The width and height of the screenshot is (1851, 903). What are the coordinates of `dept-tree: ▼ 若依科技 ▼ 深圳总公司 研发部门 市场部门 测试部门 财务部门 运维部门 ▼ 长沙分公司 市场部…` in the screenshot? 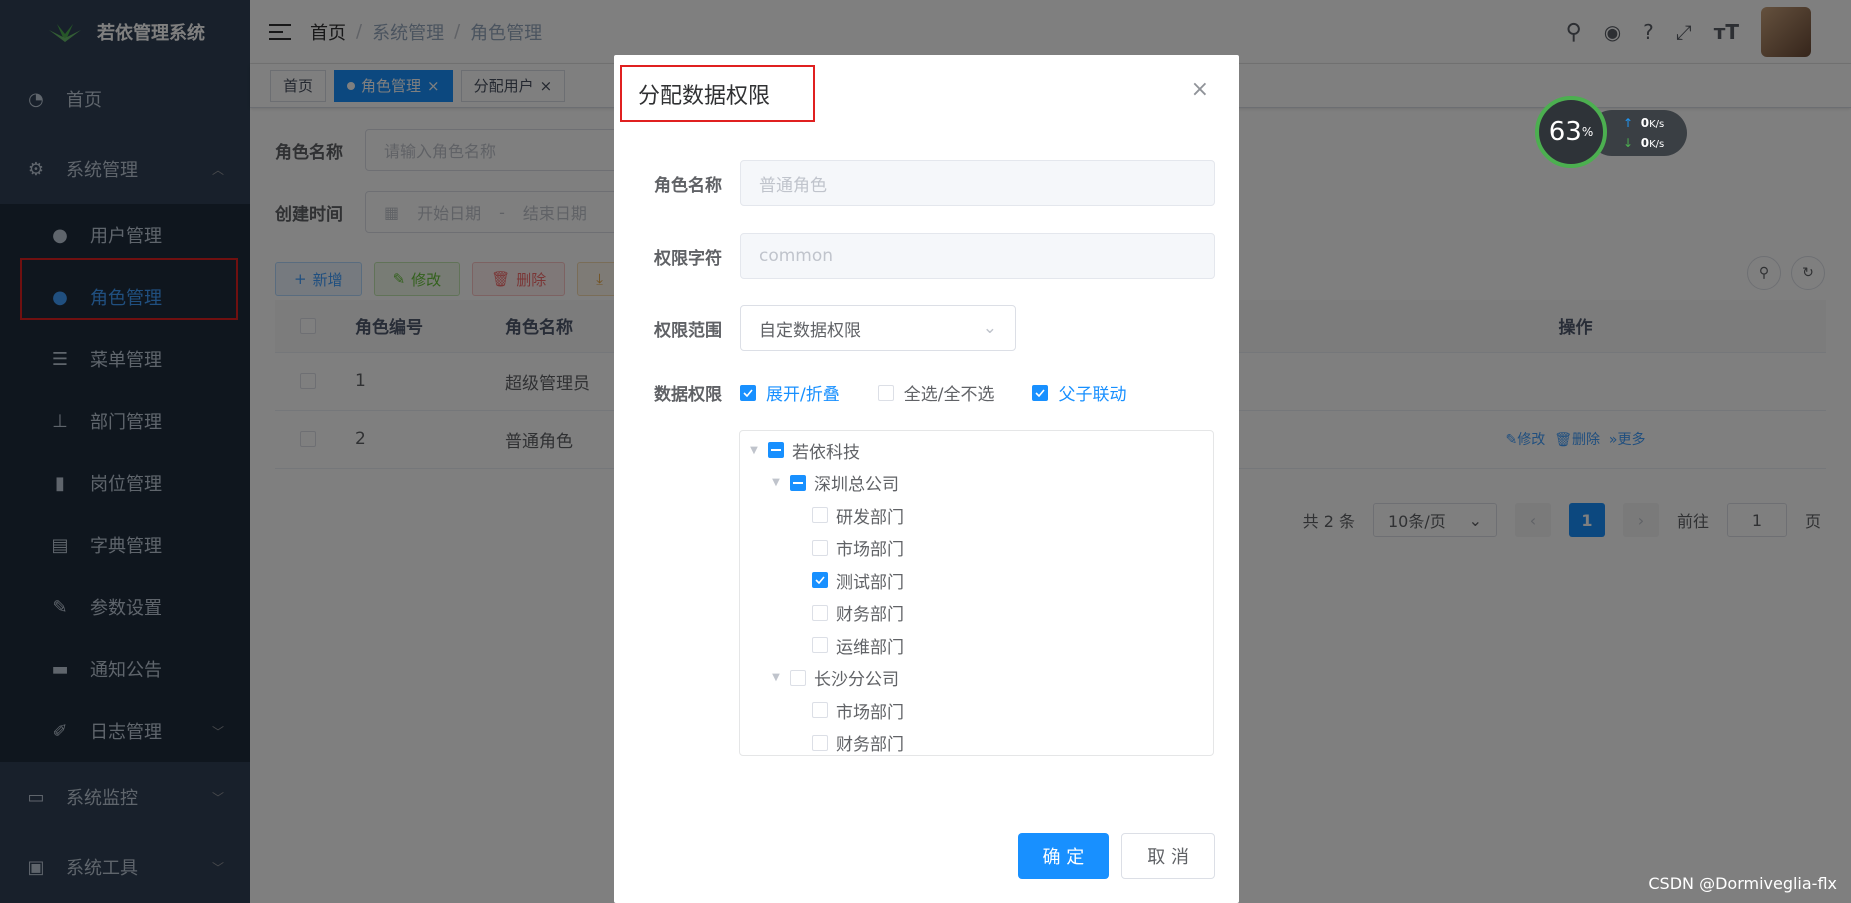 It's located at (976, 593).